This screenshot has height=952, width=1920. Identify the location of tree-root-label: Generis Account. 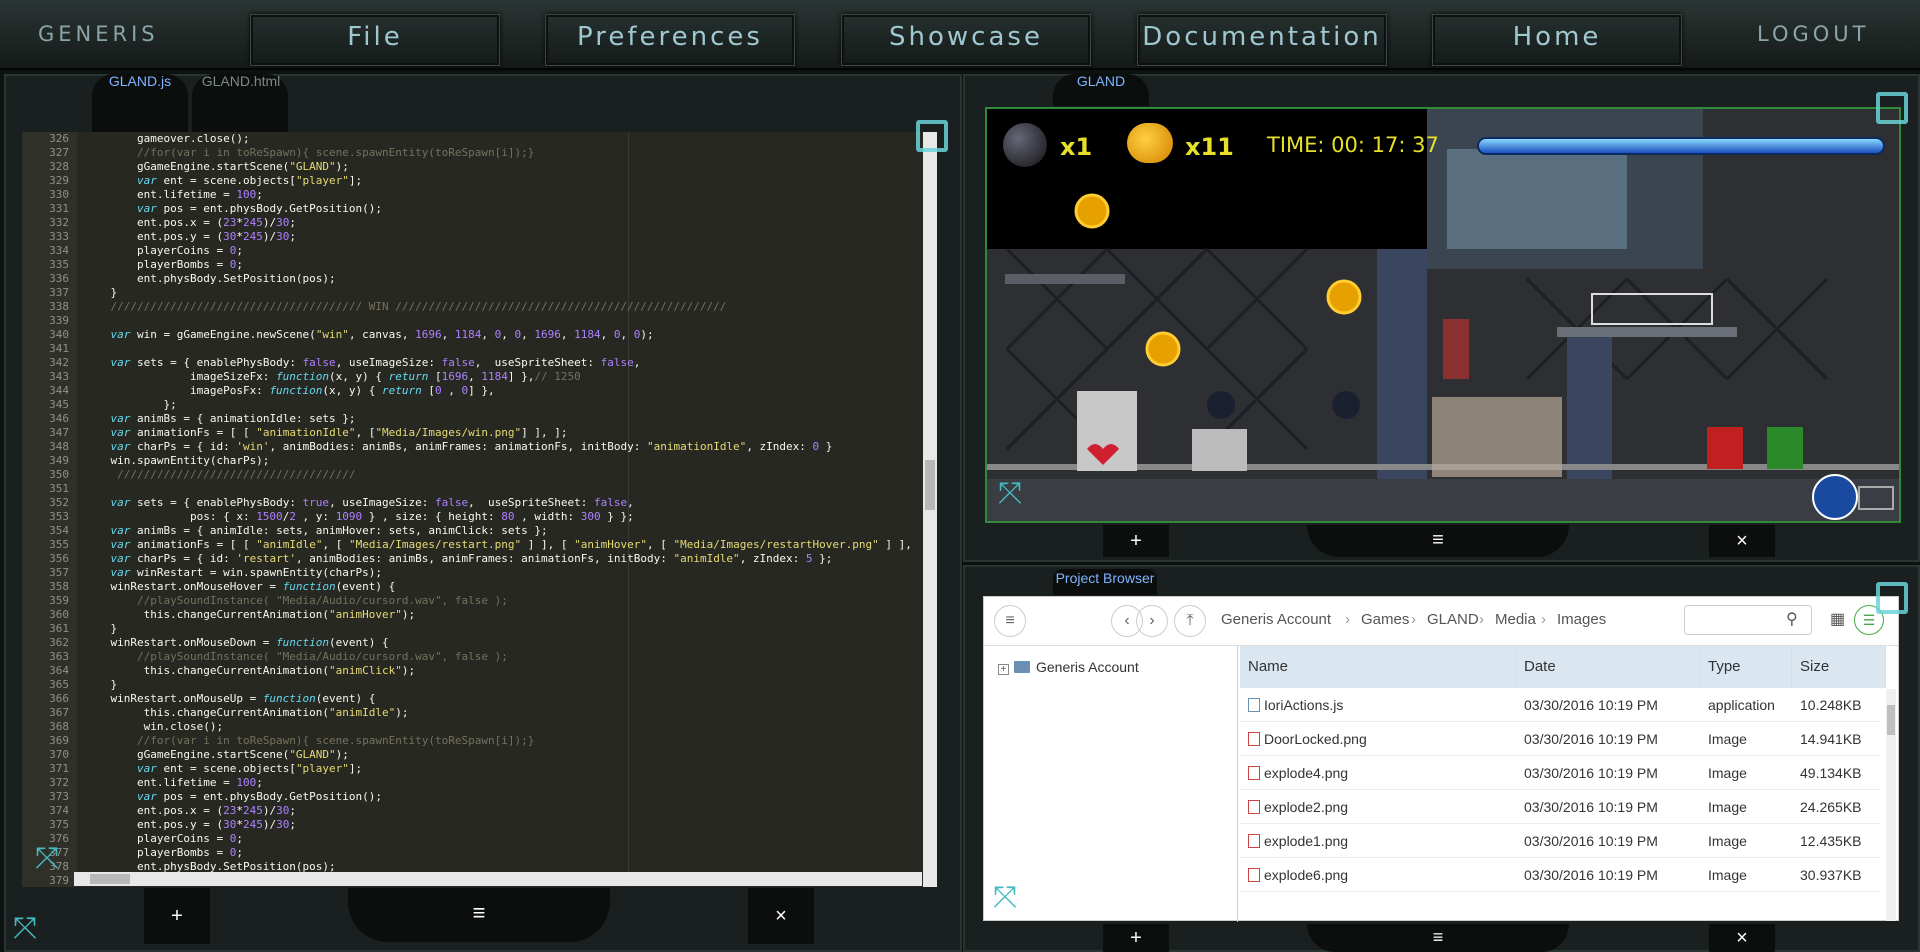
(1087, 667).